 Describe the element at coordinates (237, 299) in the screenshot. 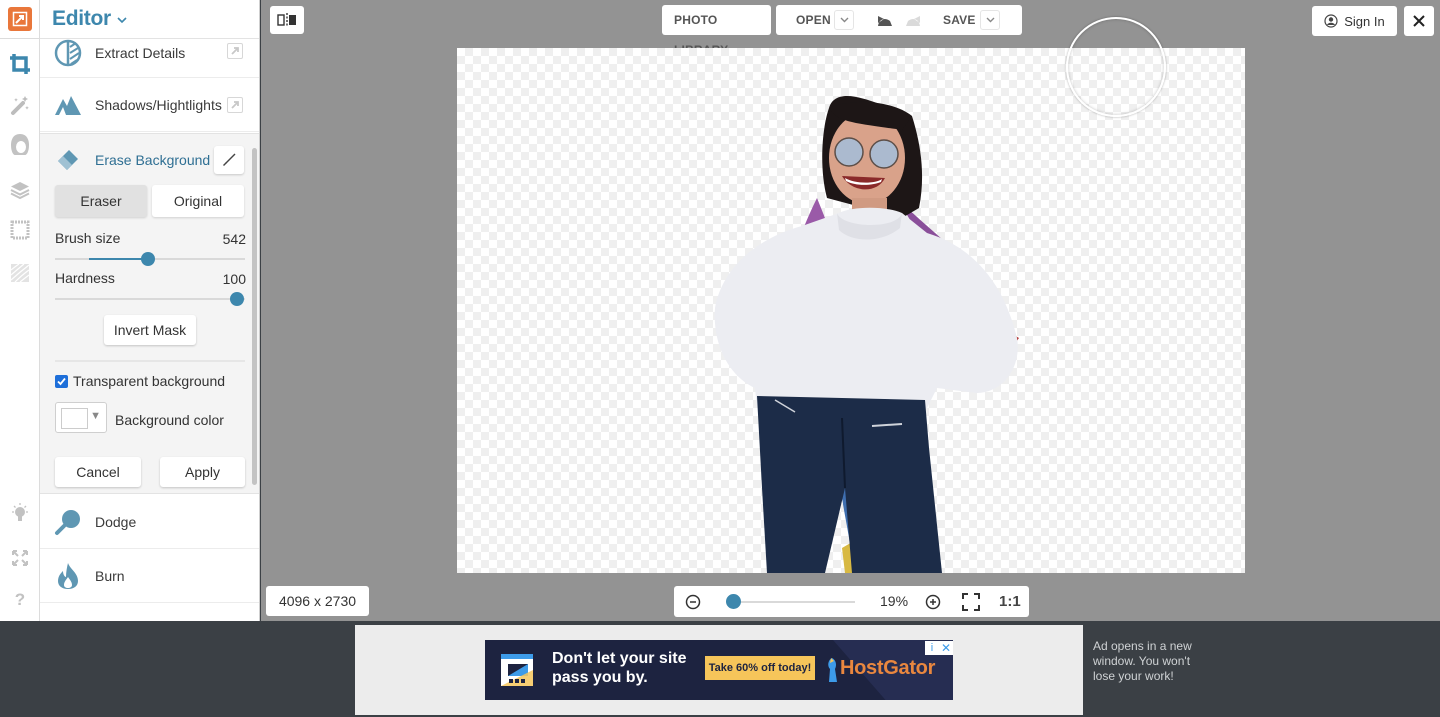

I see `hardness-handle` at that location.